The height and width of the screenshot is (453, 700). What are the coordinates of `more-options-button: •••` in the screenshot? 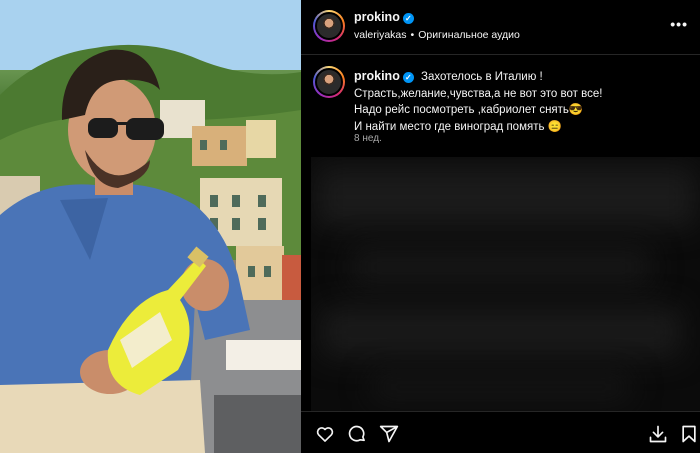 It's located at (679, 24).